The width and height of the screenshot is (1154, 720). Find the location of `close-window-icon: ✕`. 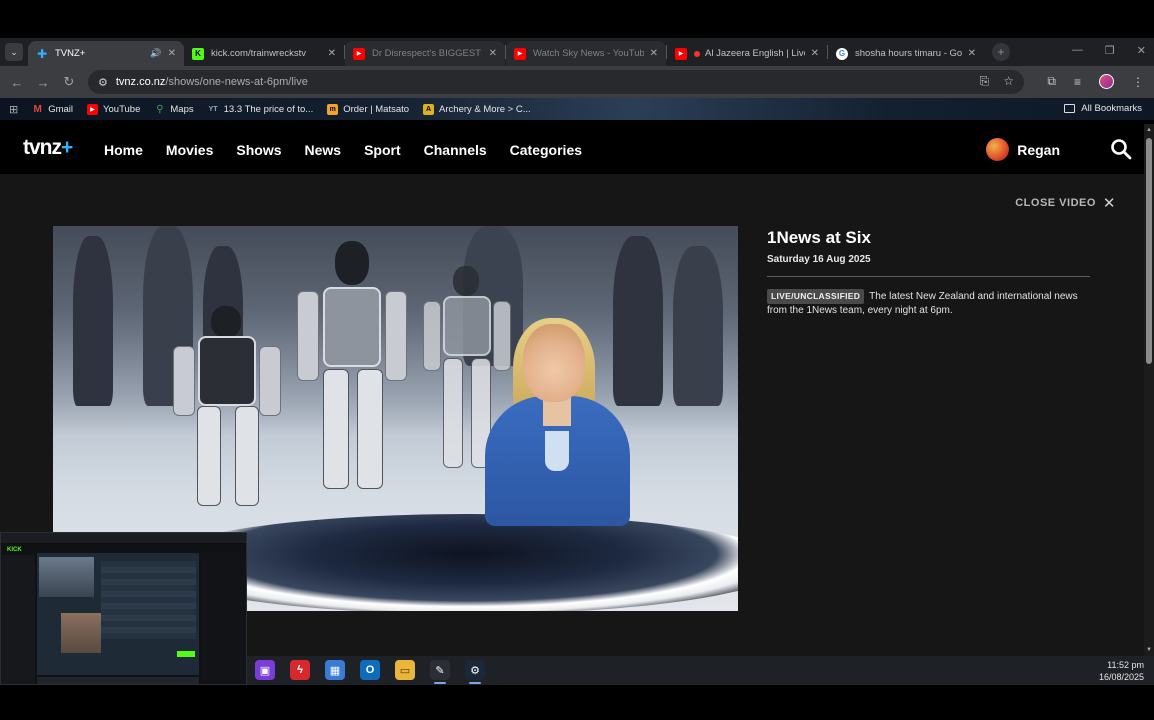

close-window-icon: ✕ is located at coordinates (1141, 50).